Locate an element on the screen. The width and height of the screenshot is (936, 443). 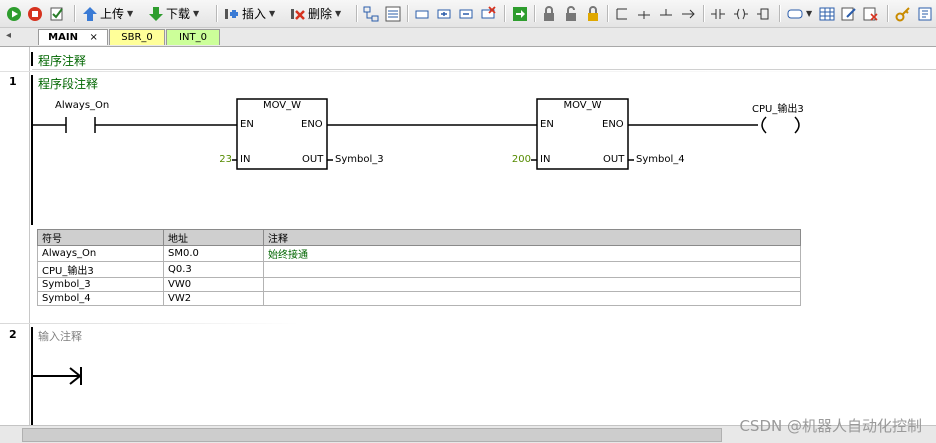
header-address: 地址 is located at coordinates (213, 237).